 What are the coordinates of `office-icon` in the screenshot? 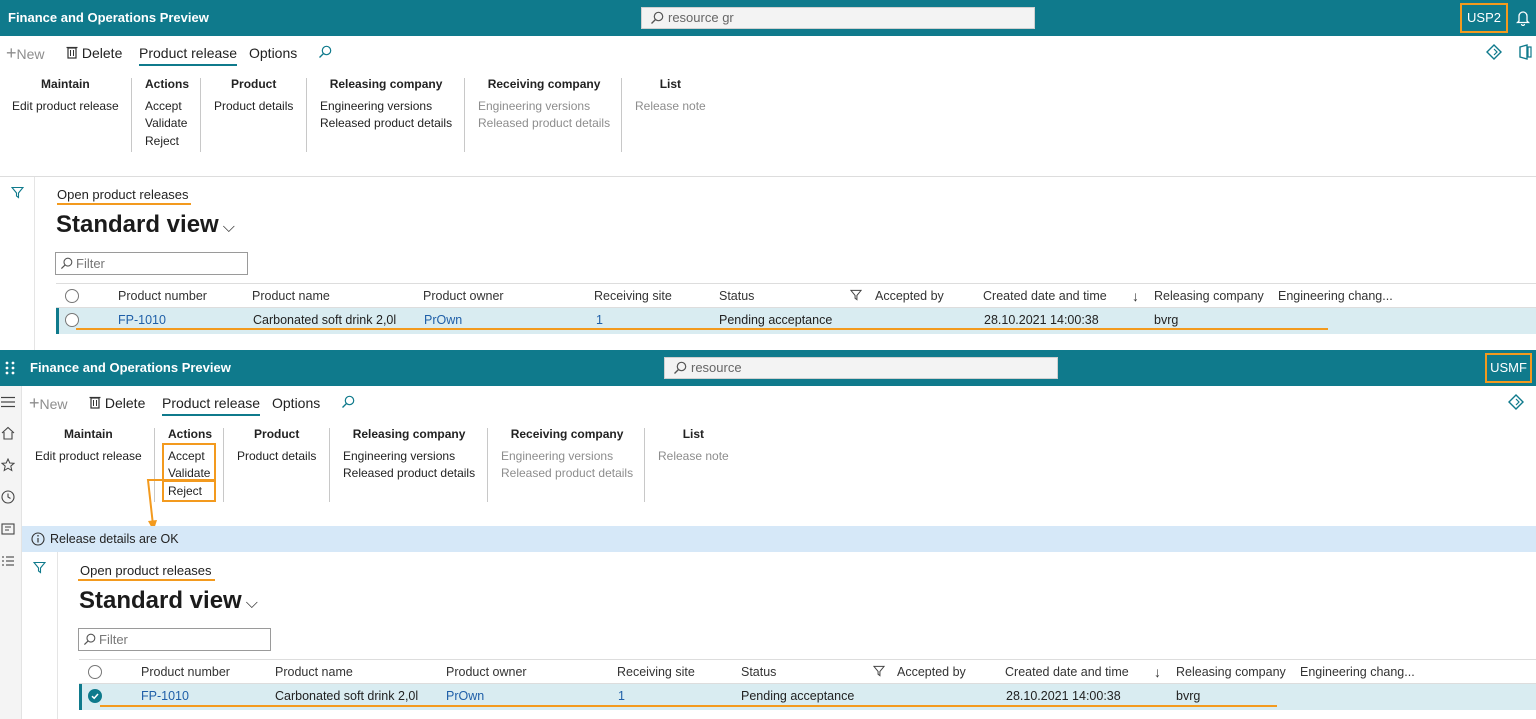 It's located at (1525, 52).